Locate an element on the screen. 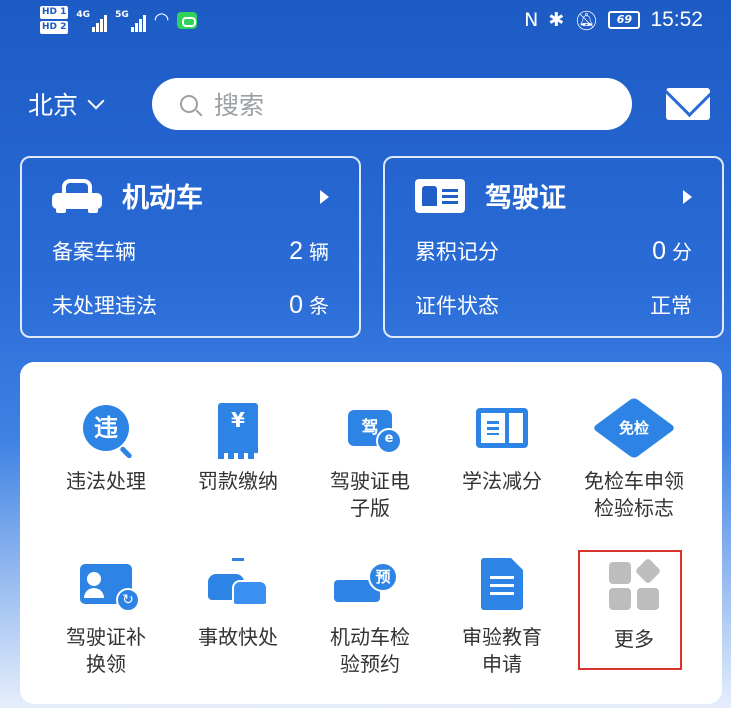 The height and width of the screenshot is (708, 731). city-selector: 北京 is located at coordinates (66, 104).